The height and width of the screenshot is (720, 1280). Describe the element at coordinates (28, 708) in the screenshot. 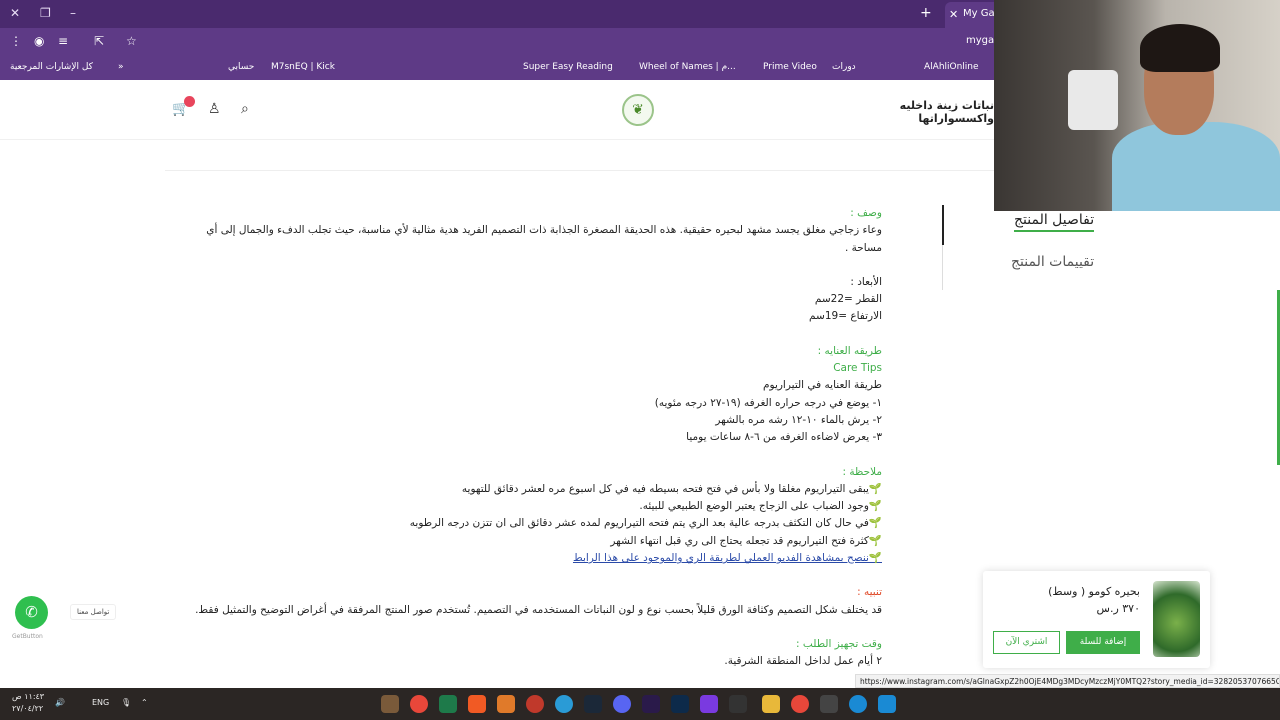

I see `clock-date: ٢٧/٠٤/٢٢` at that location.